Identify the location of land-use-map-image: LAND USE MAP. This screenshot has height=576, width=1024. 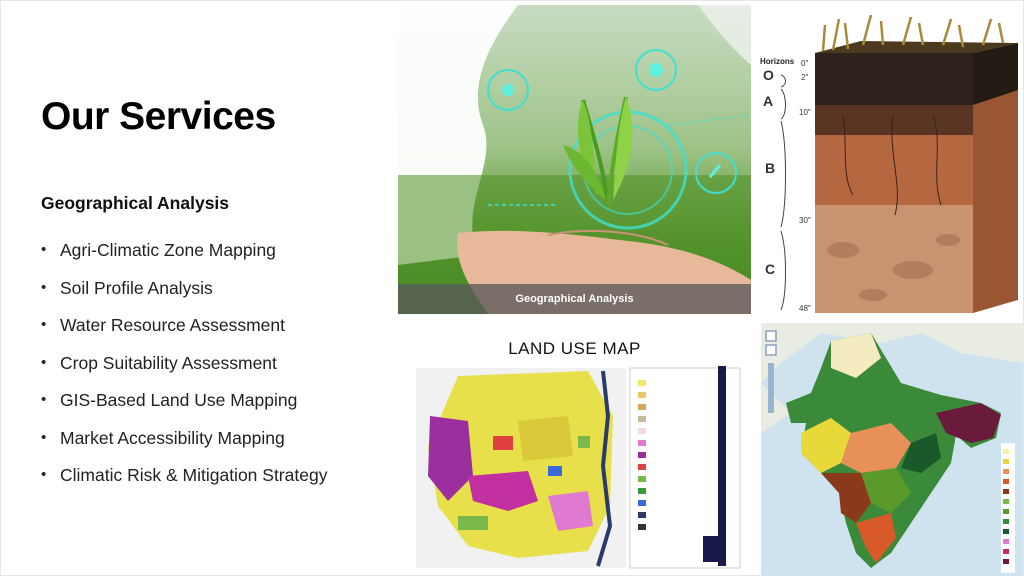
(574, 450).